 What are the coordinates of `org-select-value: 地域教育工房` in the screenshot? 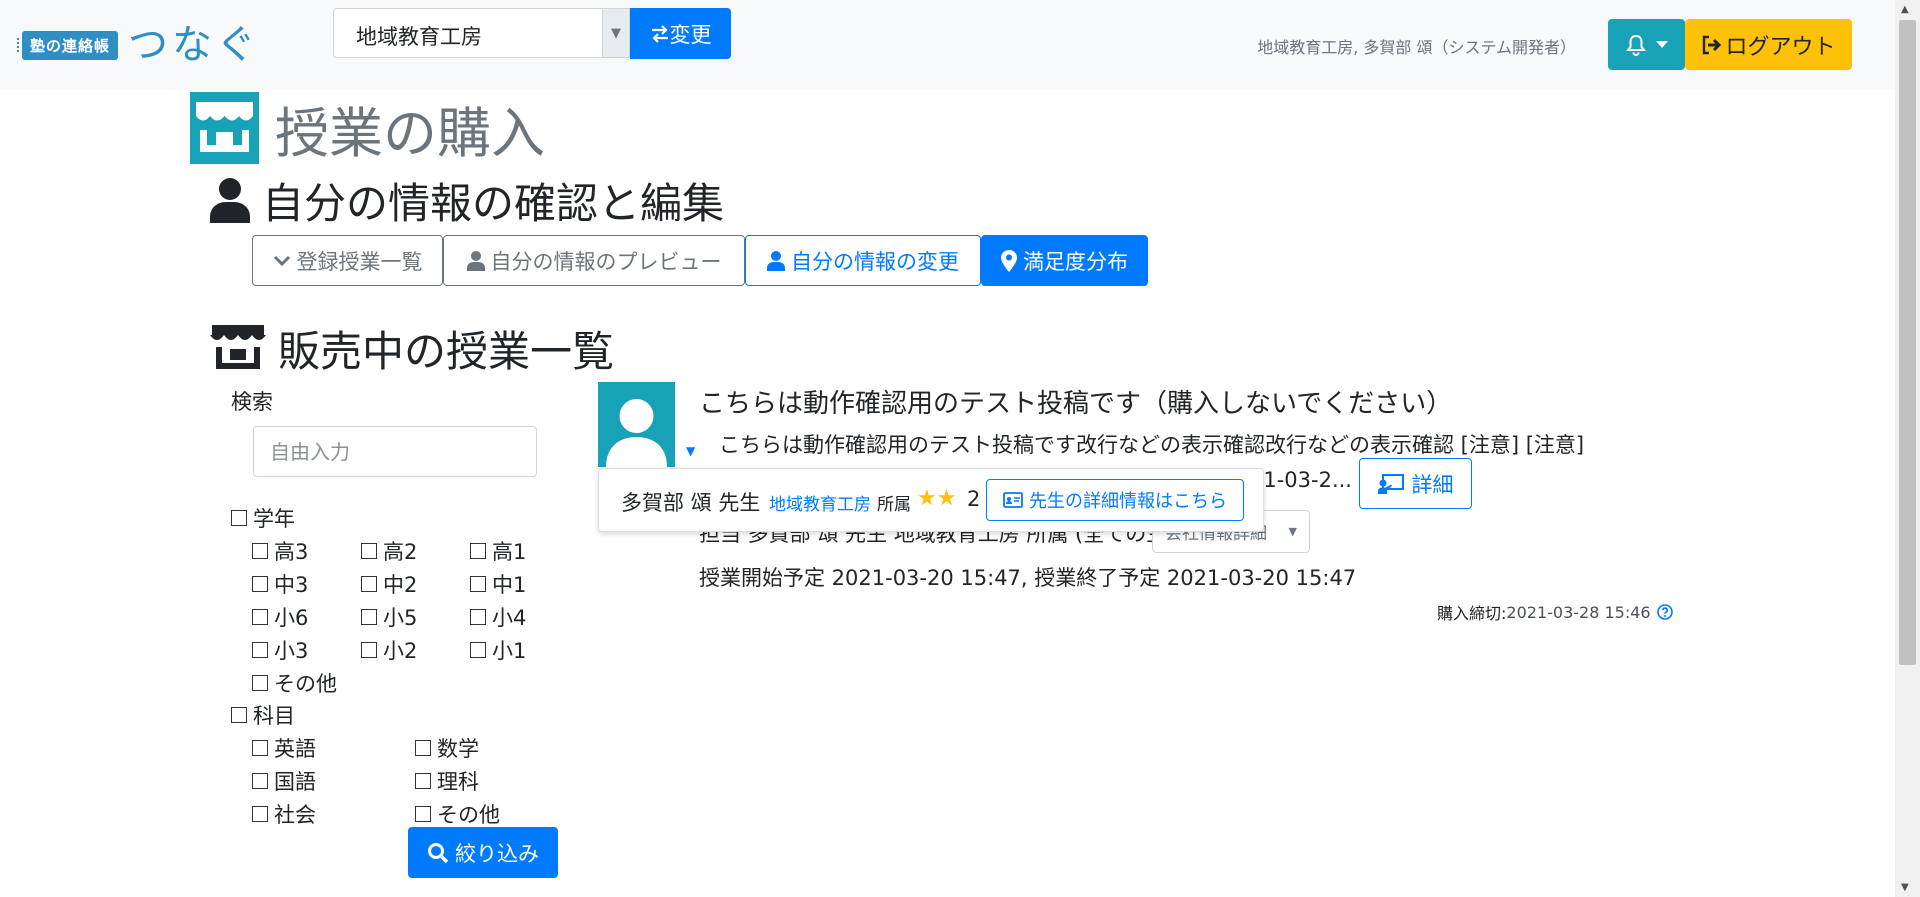 It's located at (419, 37).